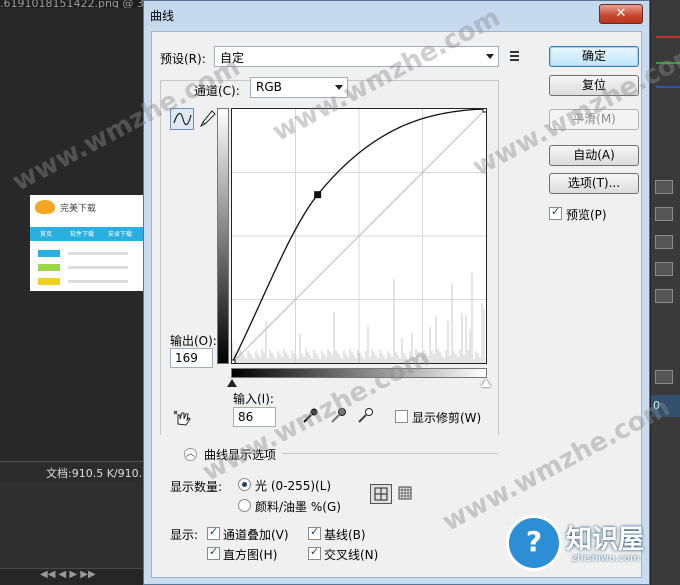  I want to click on black-eyedropper-icon, so click(311, 415).